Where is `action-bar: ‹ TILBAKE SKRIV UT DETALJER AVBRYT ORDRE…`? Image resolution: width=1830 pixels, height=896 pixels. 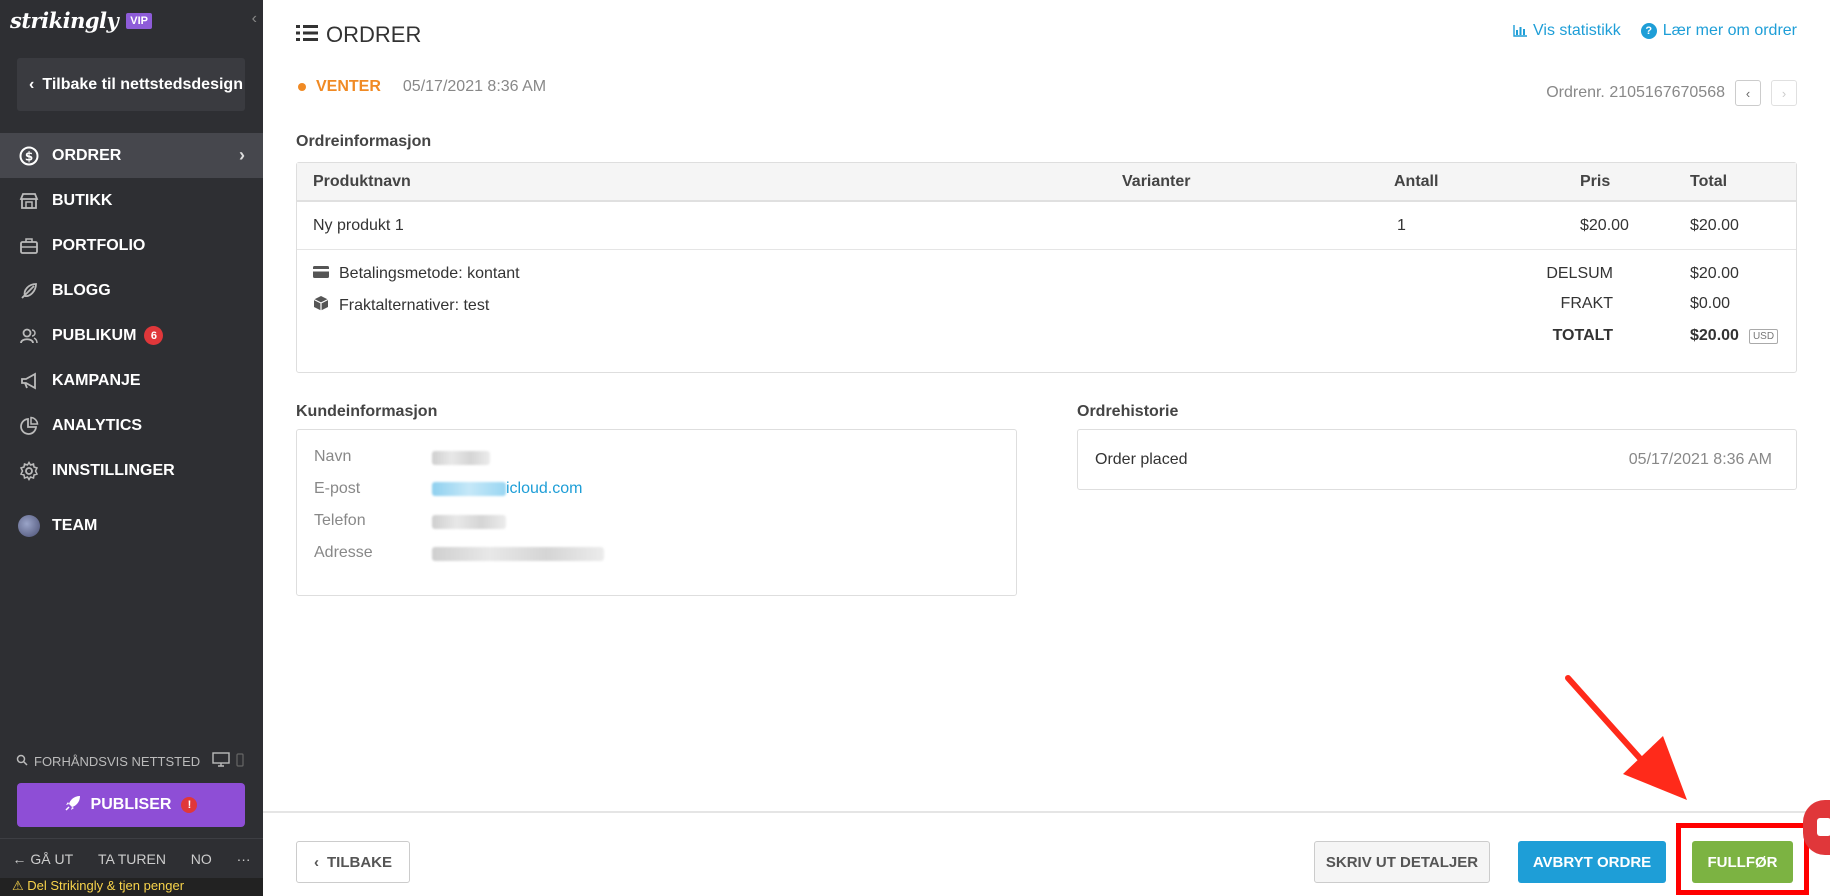 action-bar: ‹ TILBAKE SKRIV UT DETALJER AVBRYT ORDRE… is located at coordinates (1046, 853).